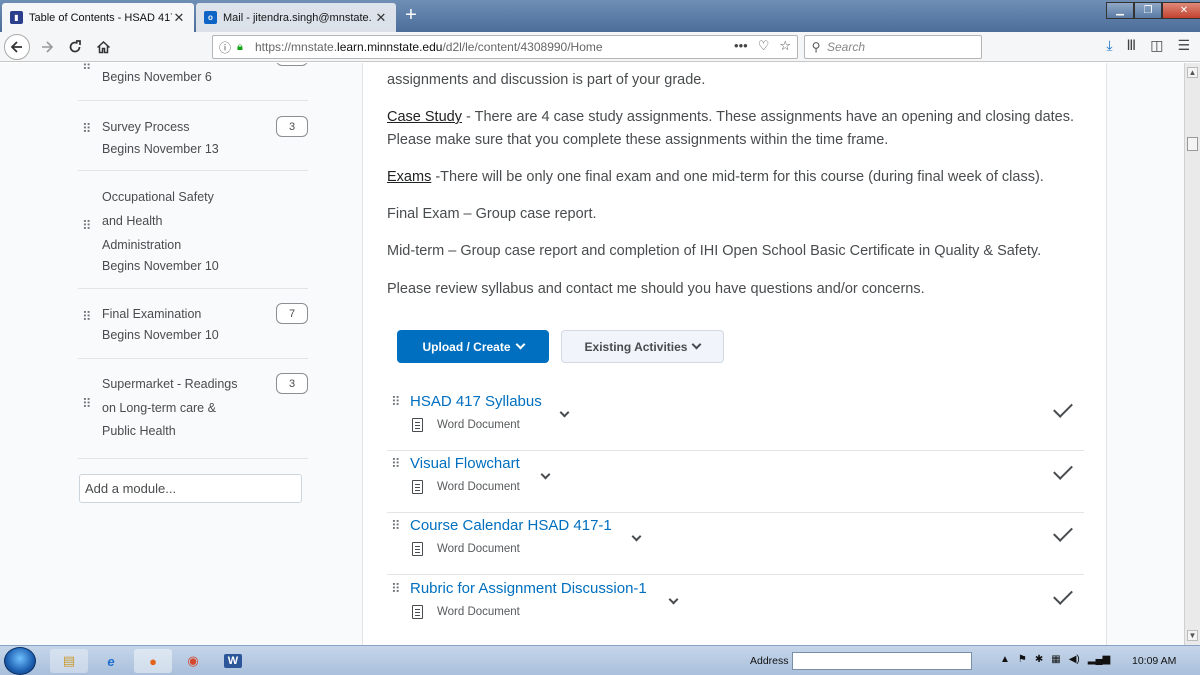 The image size is (1200, 675). Describe the element at coordinates (132, 221) in the screenshot. I see `module-title-line: and Health` at that location.